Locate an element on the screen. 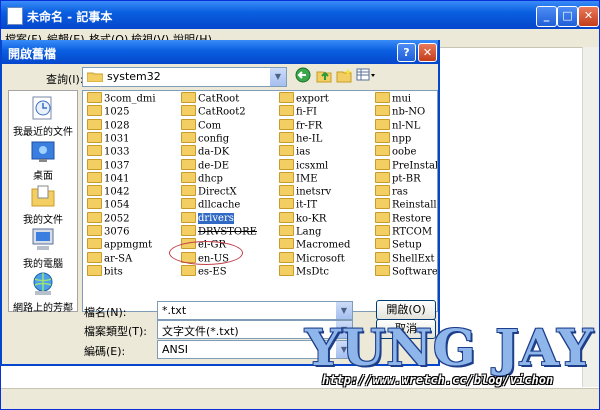  new-folder-icon is located at coordinates (344, 76).